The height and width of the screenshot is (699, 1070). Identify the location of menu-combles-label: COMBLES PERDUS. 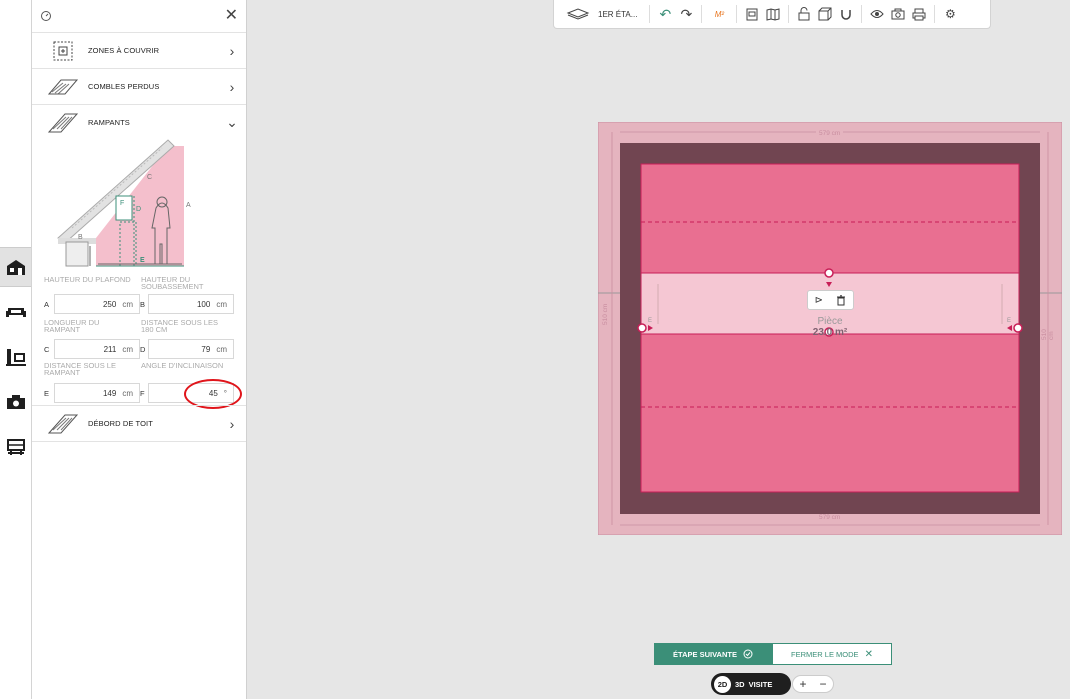
(124, 86).